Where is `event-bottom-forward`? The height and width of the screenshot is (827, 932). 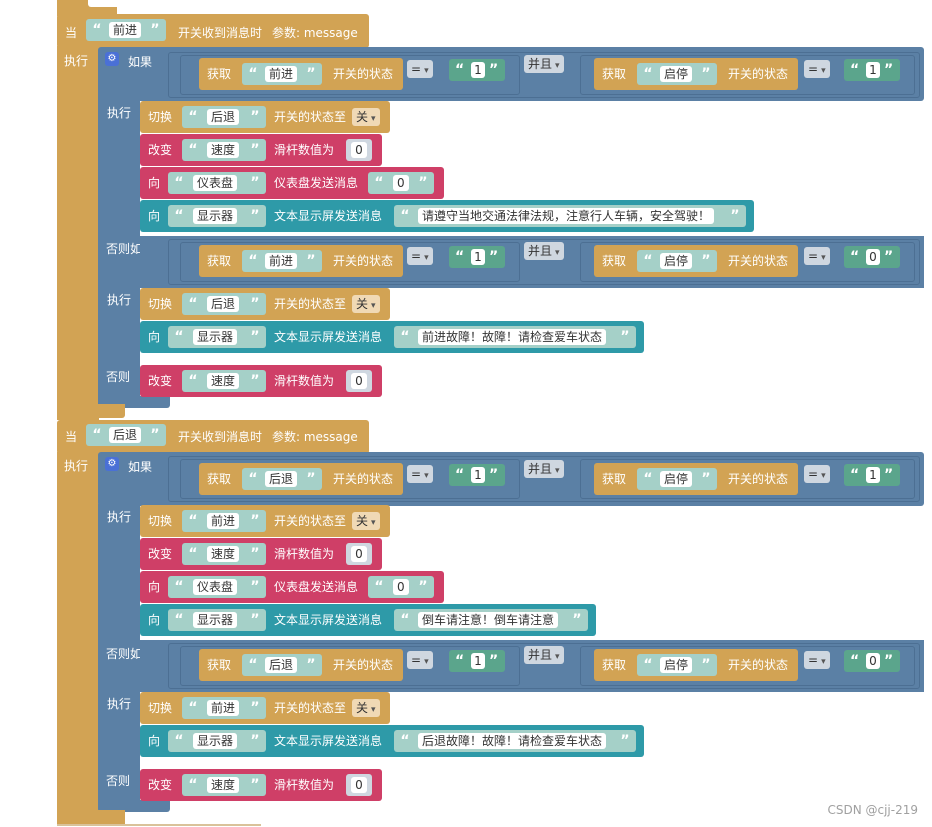
event-bottom-forward is located at coordinates (91, 411).